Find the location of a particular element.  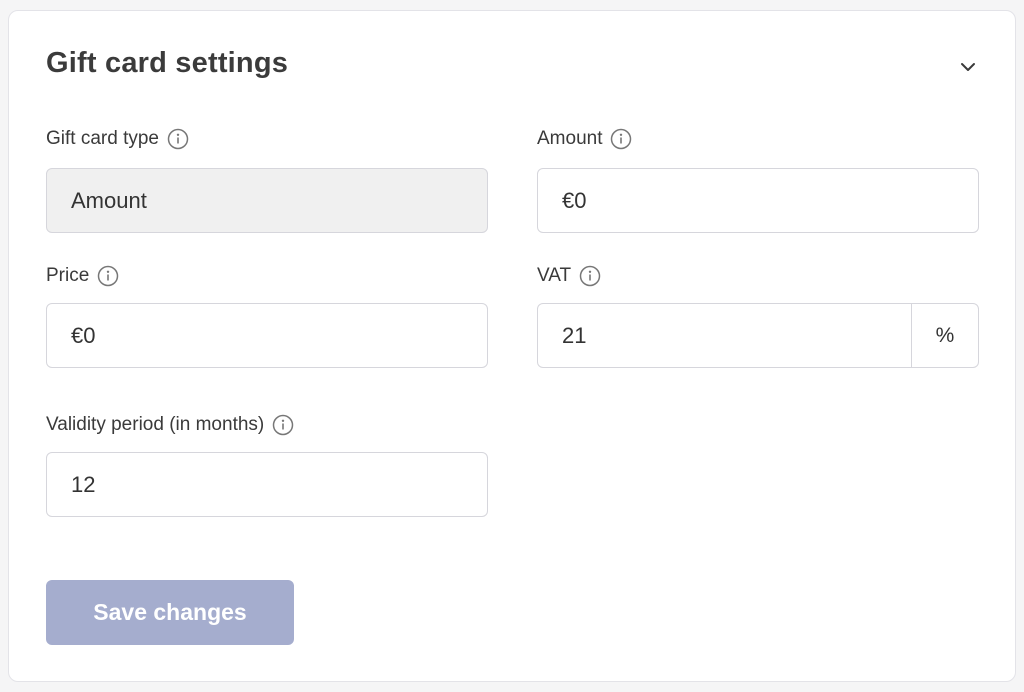

amount-input: €0 is located at coordinates (758, 200).